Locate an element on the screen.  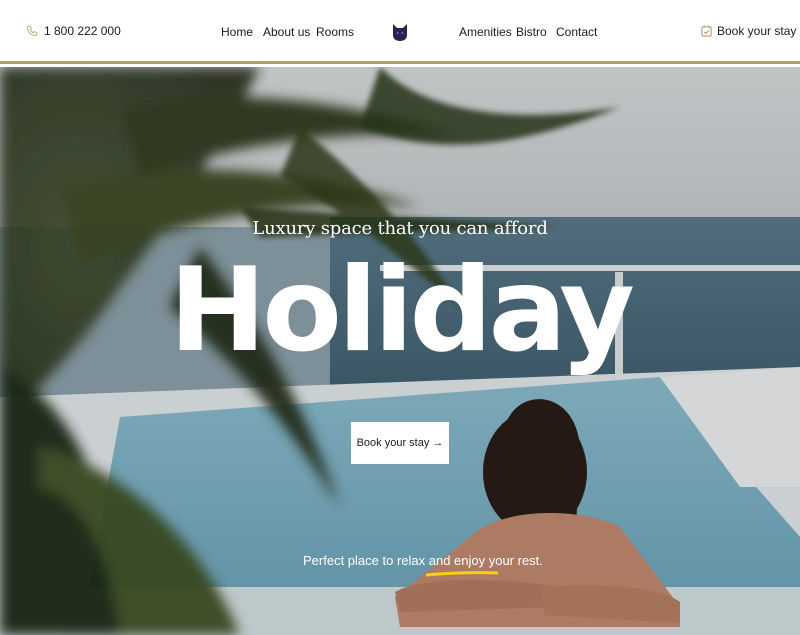
nav-rooms: Rooms is located at coordinates (335, 32).